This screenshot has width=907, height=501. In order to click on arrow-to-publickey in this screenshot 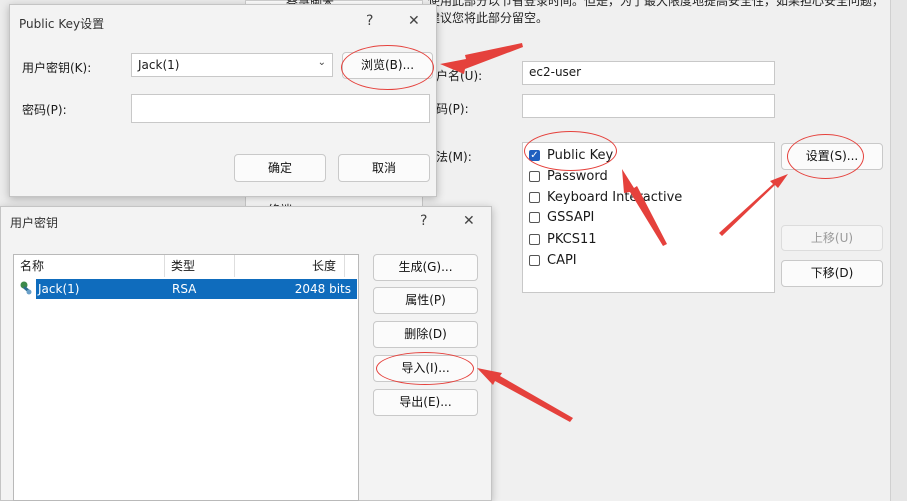, I will do `click(644, 207)`.